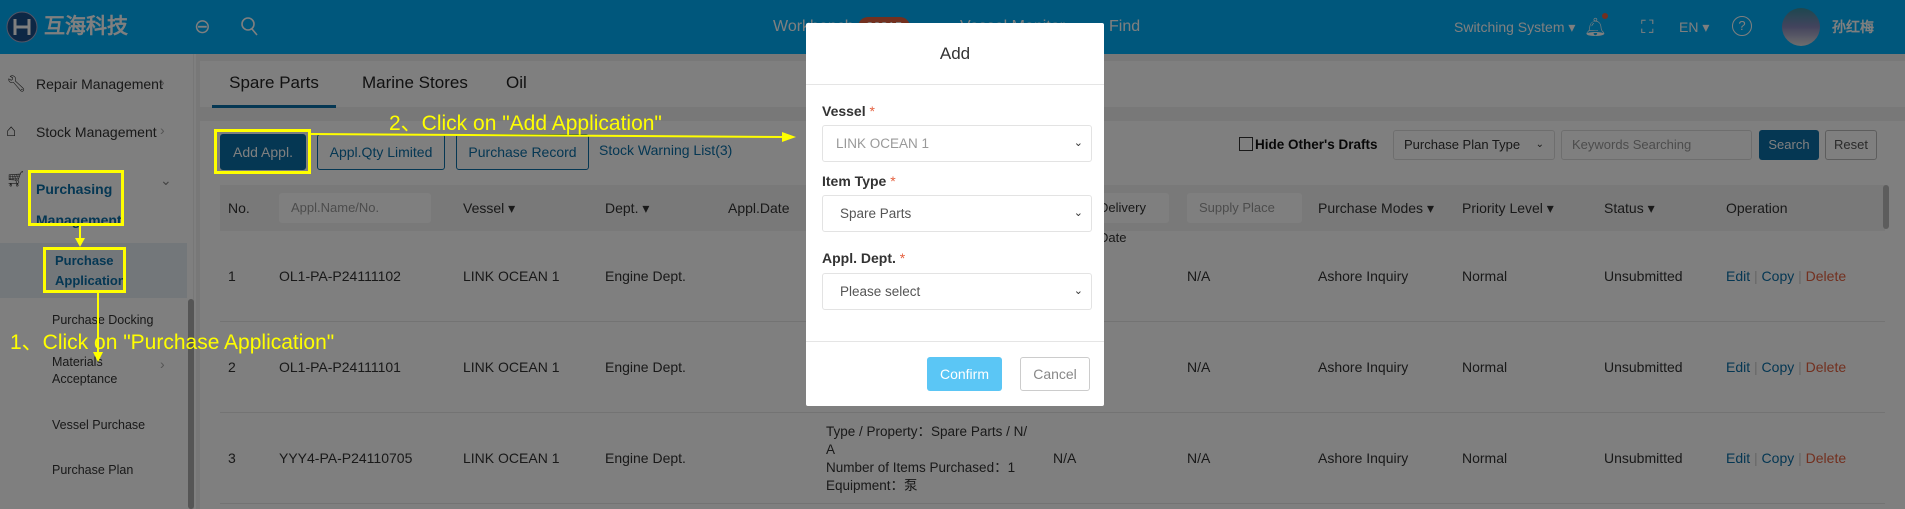  What do you see at coordinates (76, 198) in the screenshot?
I see `highlight-purchasing-management` at bounding box center [76, 198].